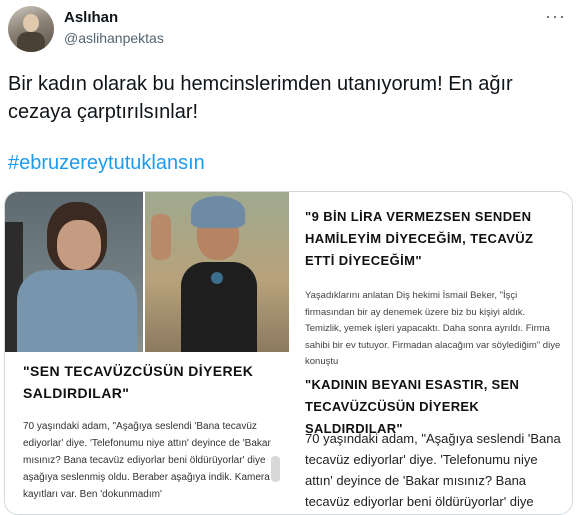 The height and width of the screenshot is (515, 580). I want to click on news-photo-woman-denim, so click(74, 272).